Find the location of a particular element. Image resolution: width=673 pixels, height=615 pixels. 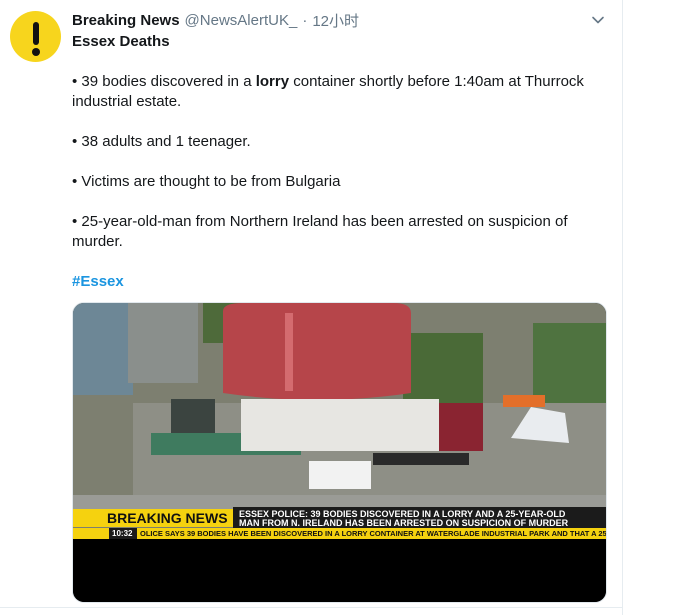

chevron-down-icon is located at coordinates (598, 20).